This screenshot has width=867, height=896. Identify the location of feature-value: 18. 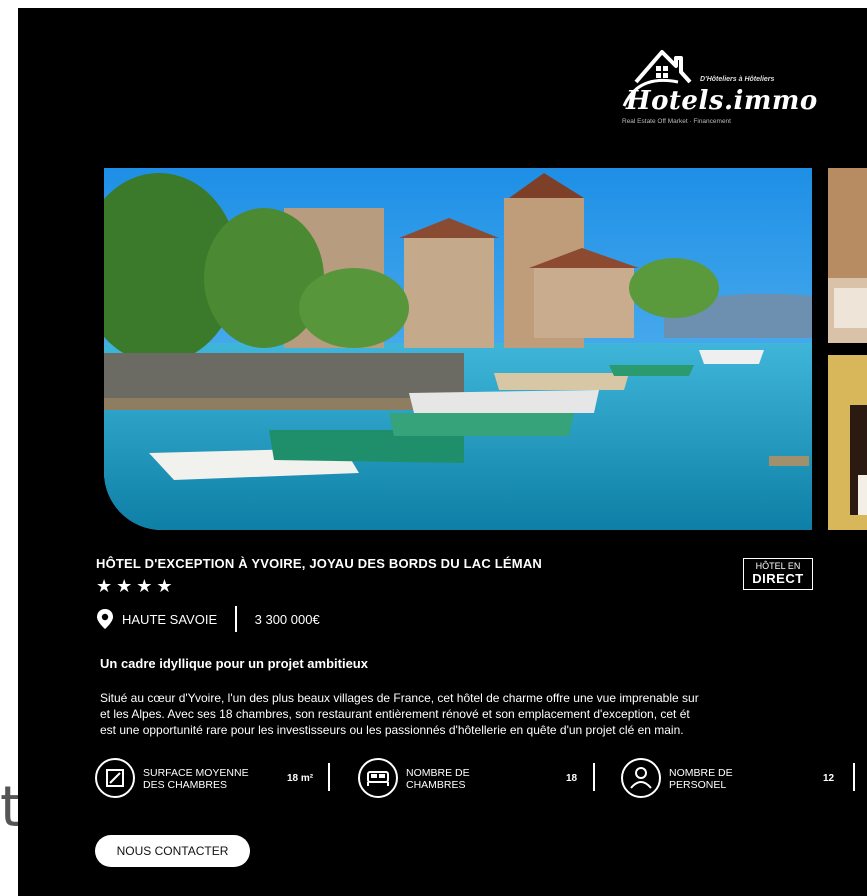
(572, 778).